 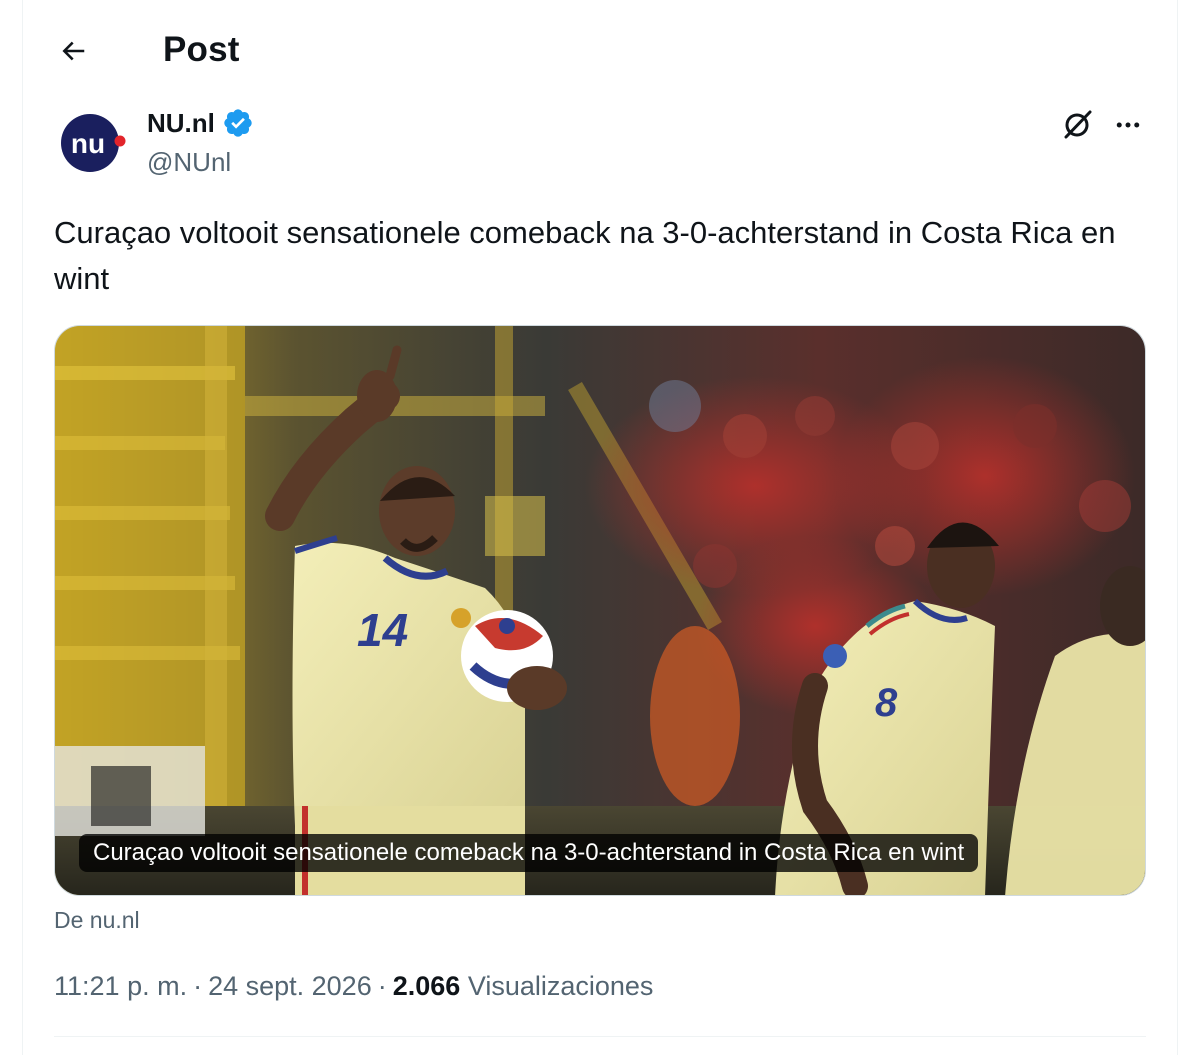 What do you see at coordinates (382, 630) in the screenshot?
I see `player-left-number: 14` at bounding box center [382, 630].